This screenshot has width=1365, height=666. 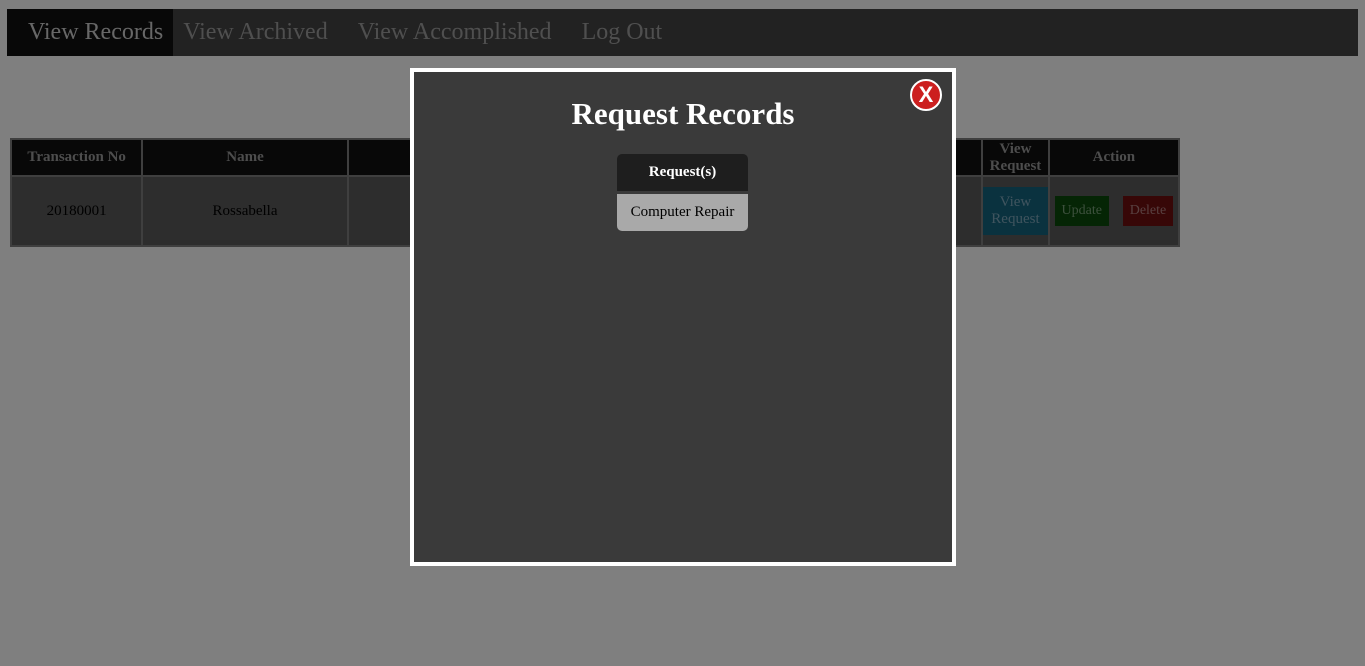 I want to click on requests-header: Request(s), so click(x=682, y=172).